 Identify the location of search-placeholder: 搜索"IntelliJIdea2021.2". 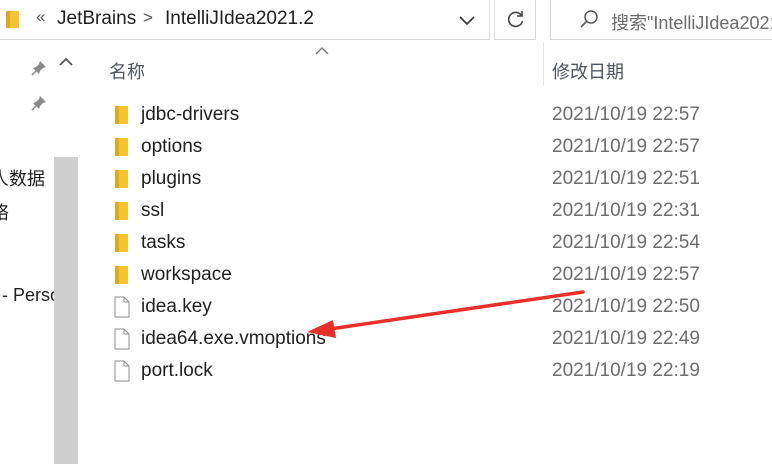
(691, 23).